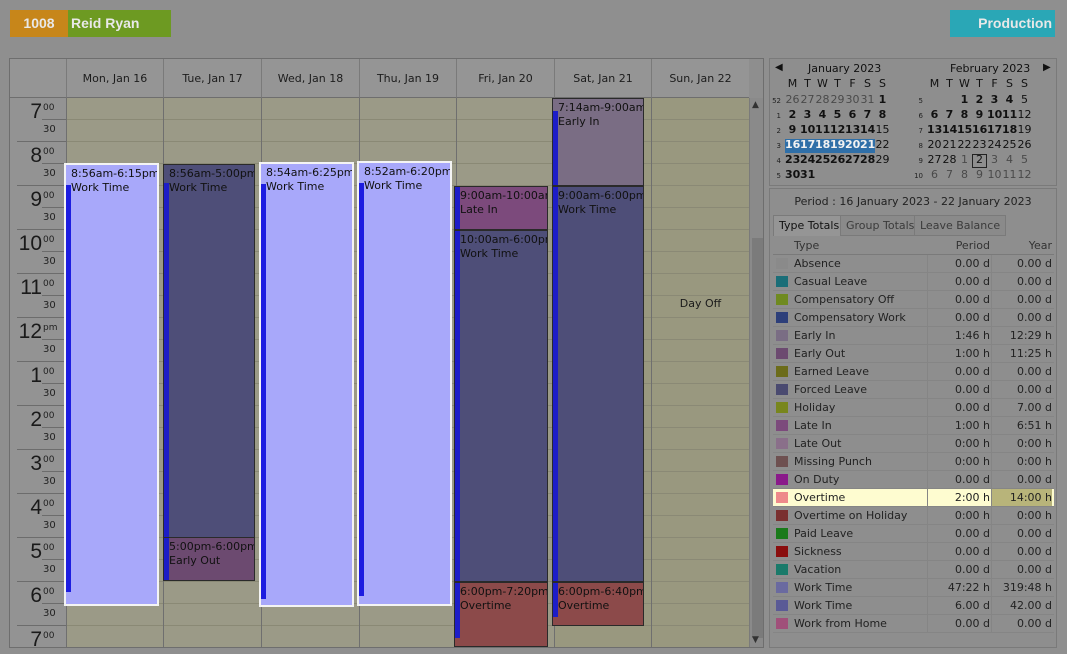  What do you see at coordinates (913, 444) in the screenshot?
I see `table-row: Late Out 0:00 h 0:00 h` at bounding box center [913, 444].